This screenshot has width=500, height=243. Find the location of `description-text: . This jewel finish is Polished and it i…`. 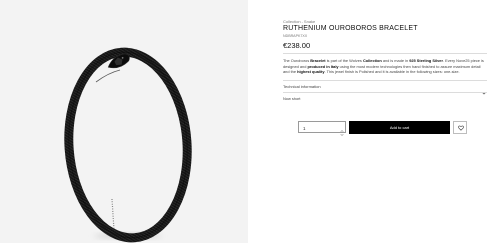

description-text: . This jewel finish is Polished and it i… is located at coordinates (392, 71).